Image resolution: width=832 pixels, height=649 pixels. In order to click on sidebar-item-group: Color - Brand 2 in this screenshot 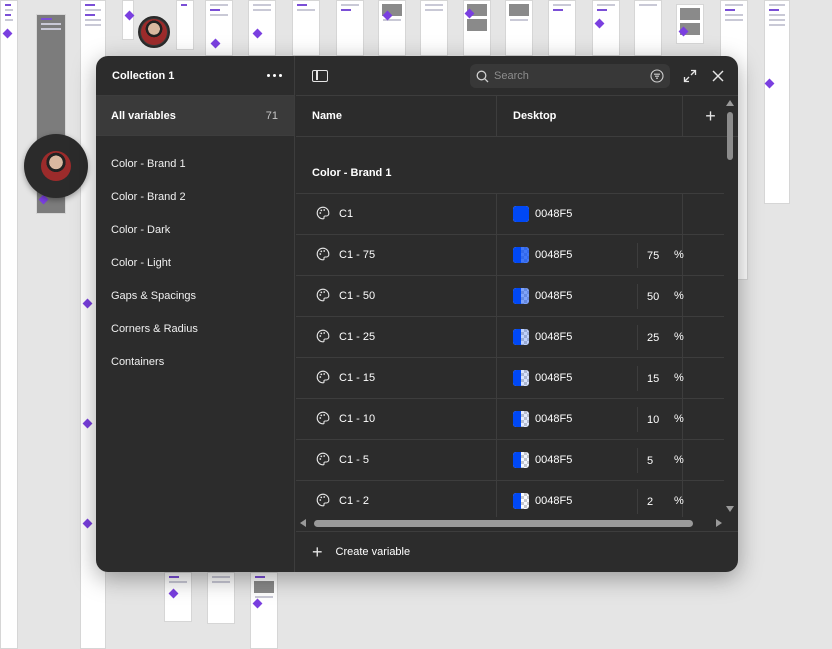, I will do `click(195, 196)`.